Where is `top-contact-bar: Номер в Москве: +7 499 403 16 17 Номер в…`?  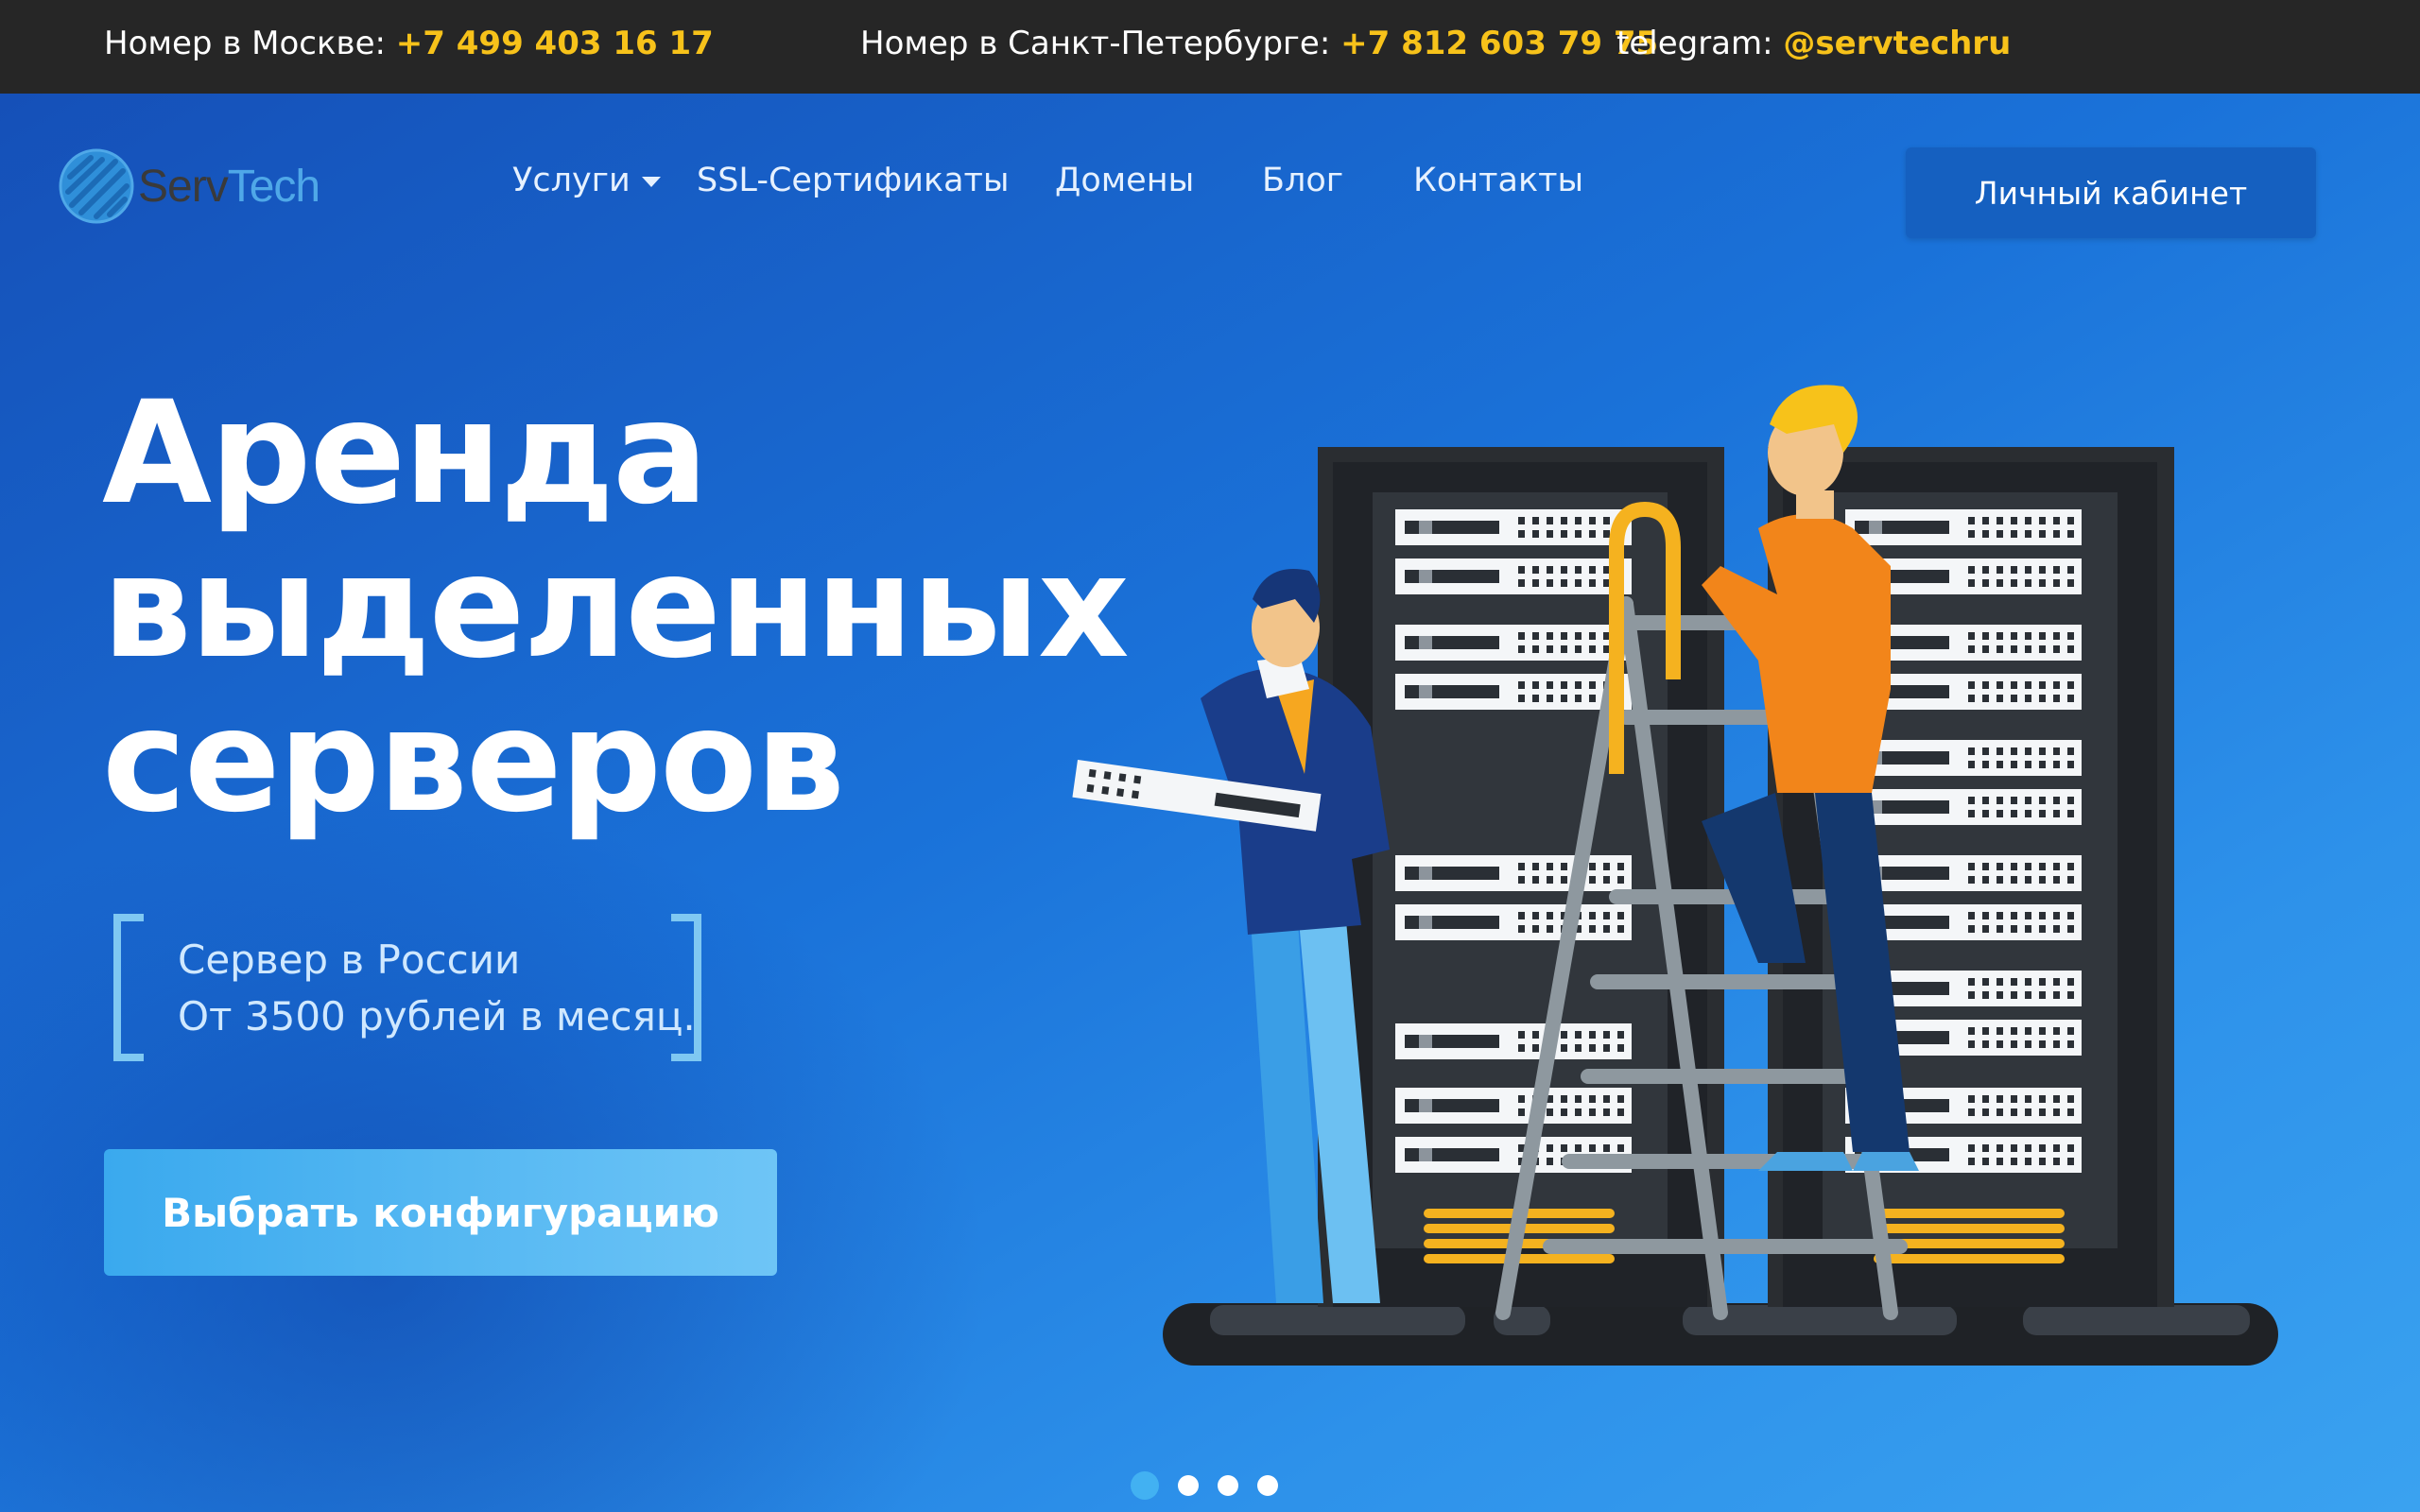 top-contact-bar: Номер в Москве: +7 499 403 16 17 Номер в… is located at coordinates (1210, 47).